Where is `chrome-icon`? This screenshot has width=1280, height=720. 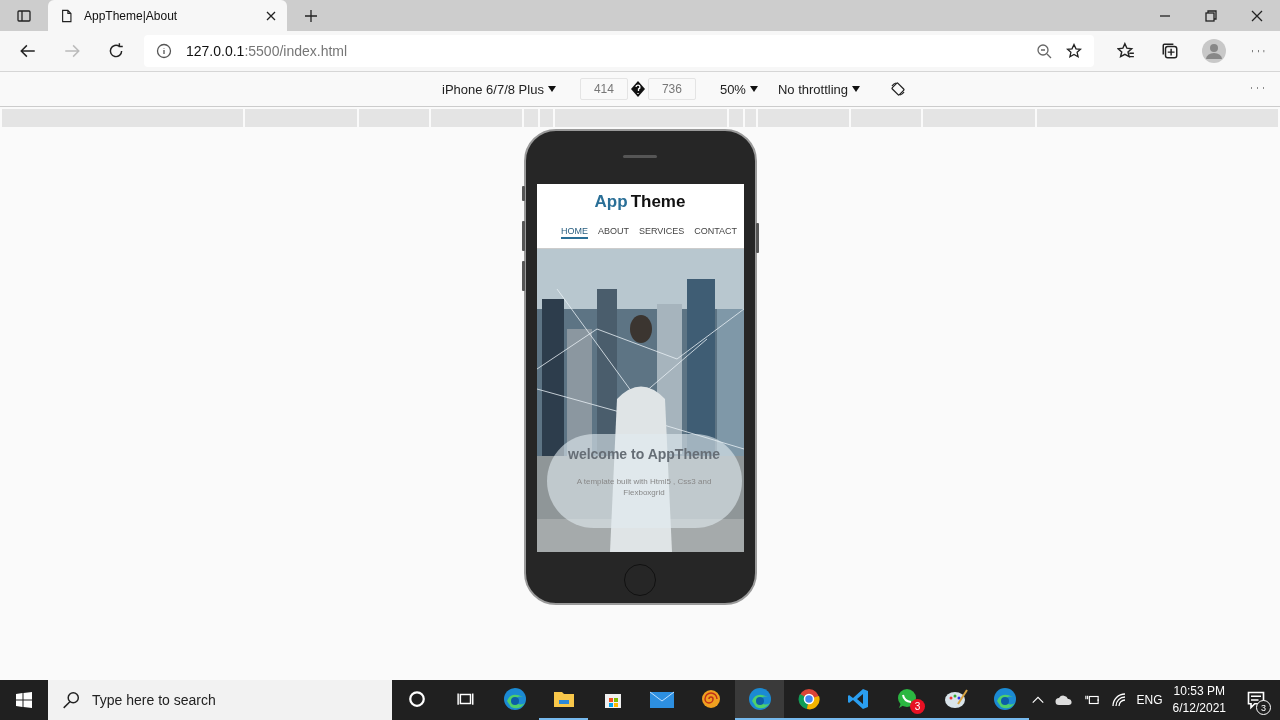 chrome-icon is located at coordinates (808, 699).